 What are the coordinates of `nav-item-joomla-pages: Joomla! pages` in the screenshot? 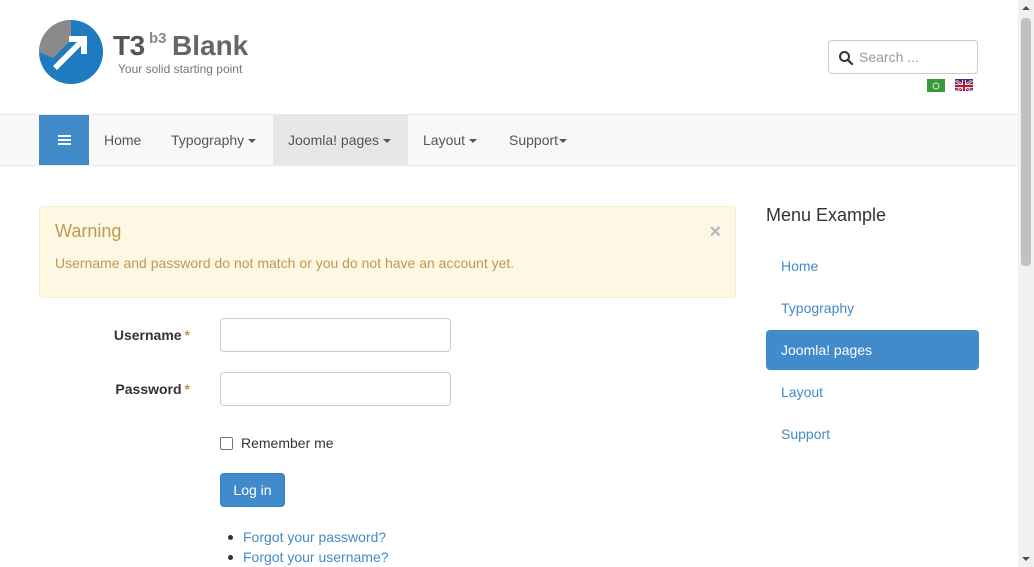 It's located at (340, 140).